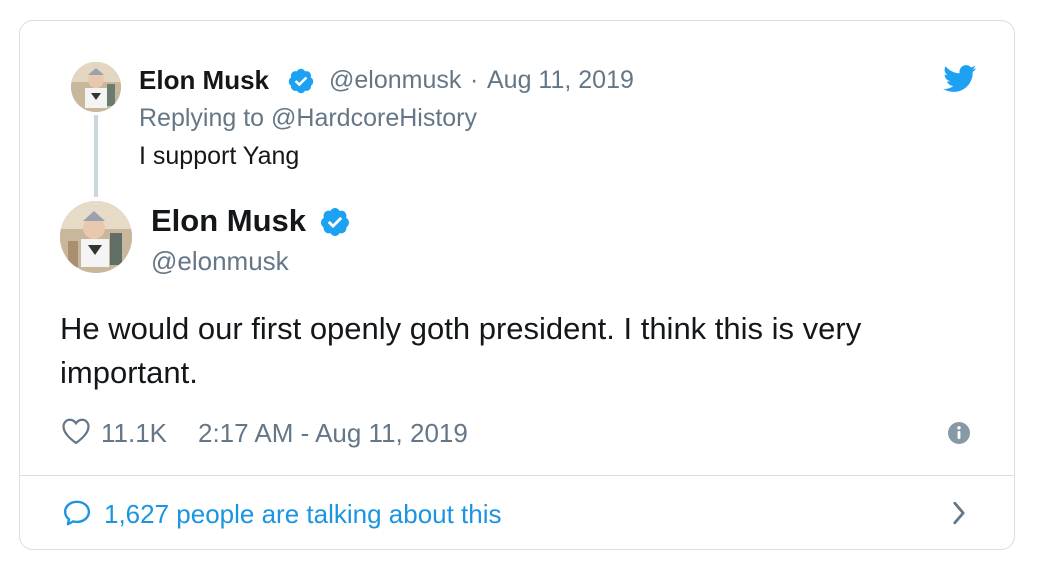 This screenshot has height=572, width=1040. I want to click on like-heart-icon, so click(76, 433).